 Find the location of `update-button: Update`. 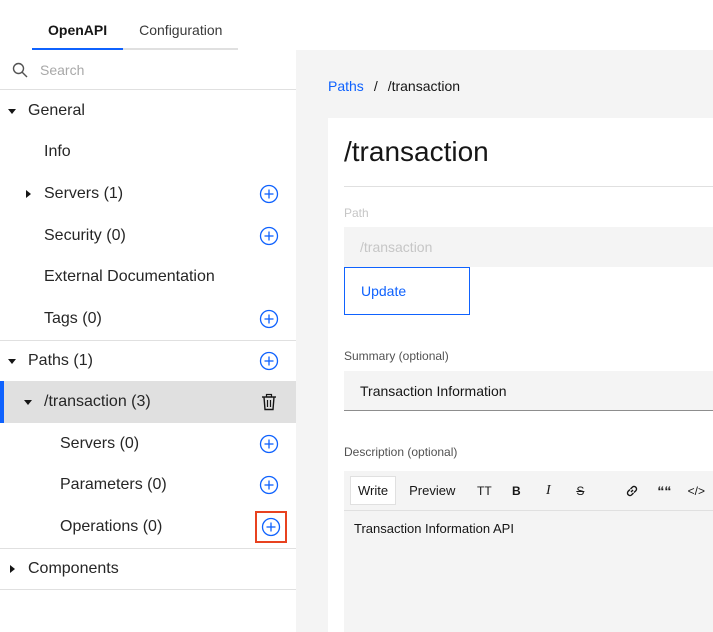

update-button: Update is located at coordinates (407, 291).